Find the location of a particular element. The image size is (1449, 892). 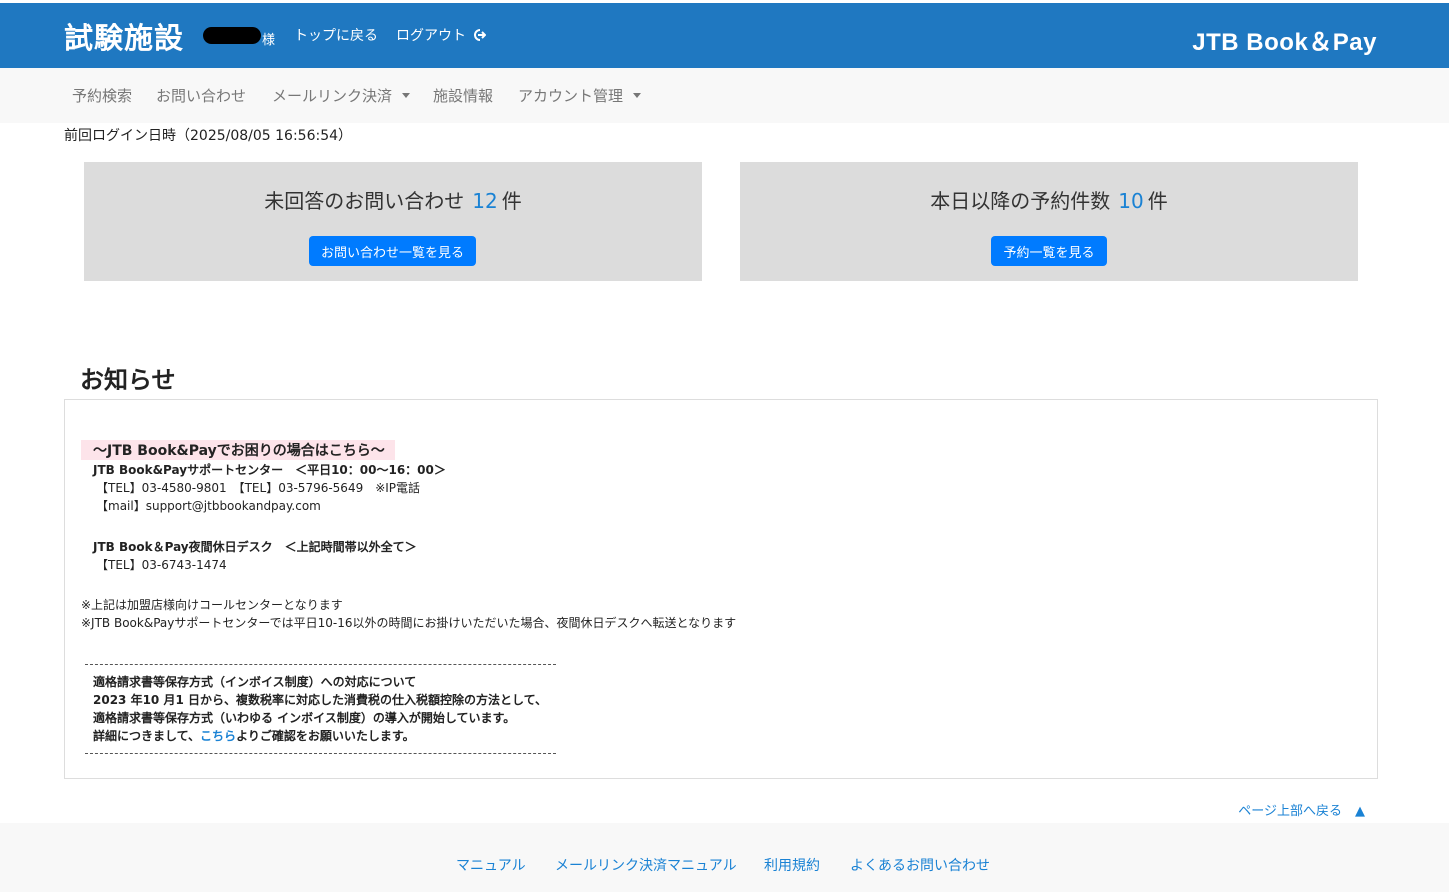

menu-label: メールリンク決済 is located at coordinates (332, 96).